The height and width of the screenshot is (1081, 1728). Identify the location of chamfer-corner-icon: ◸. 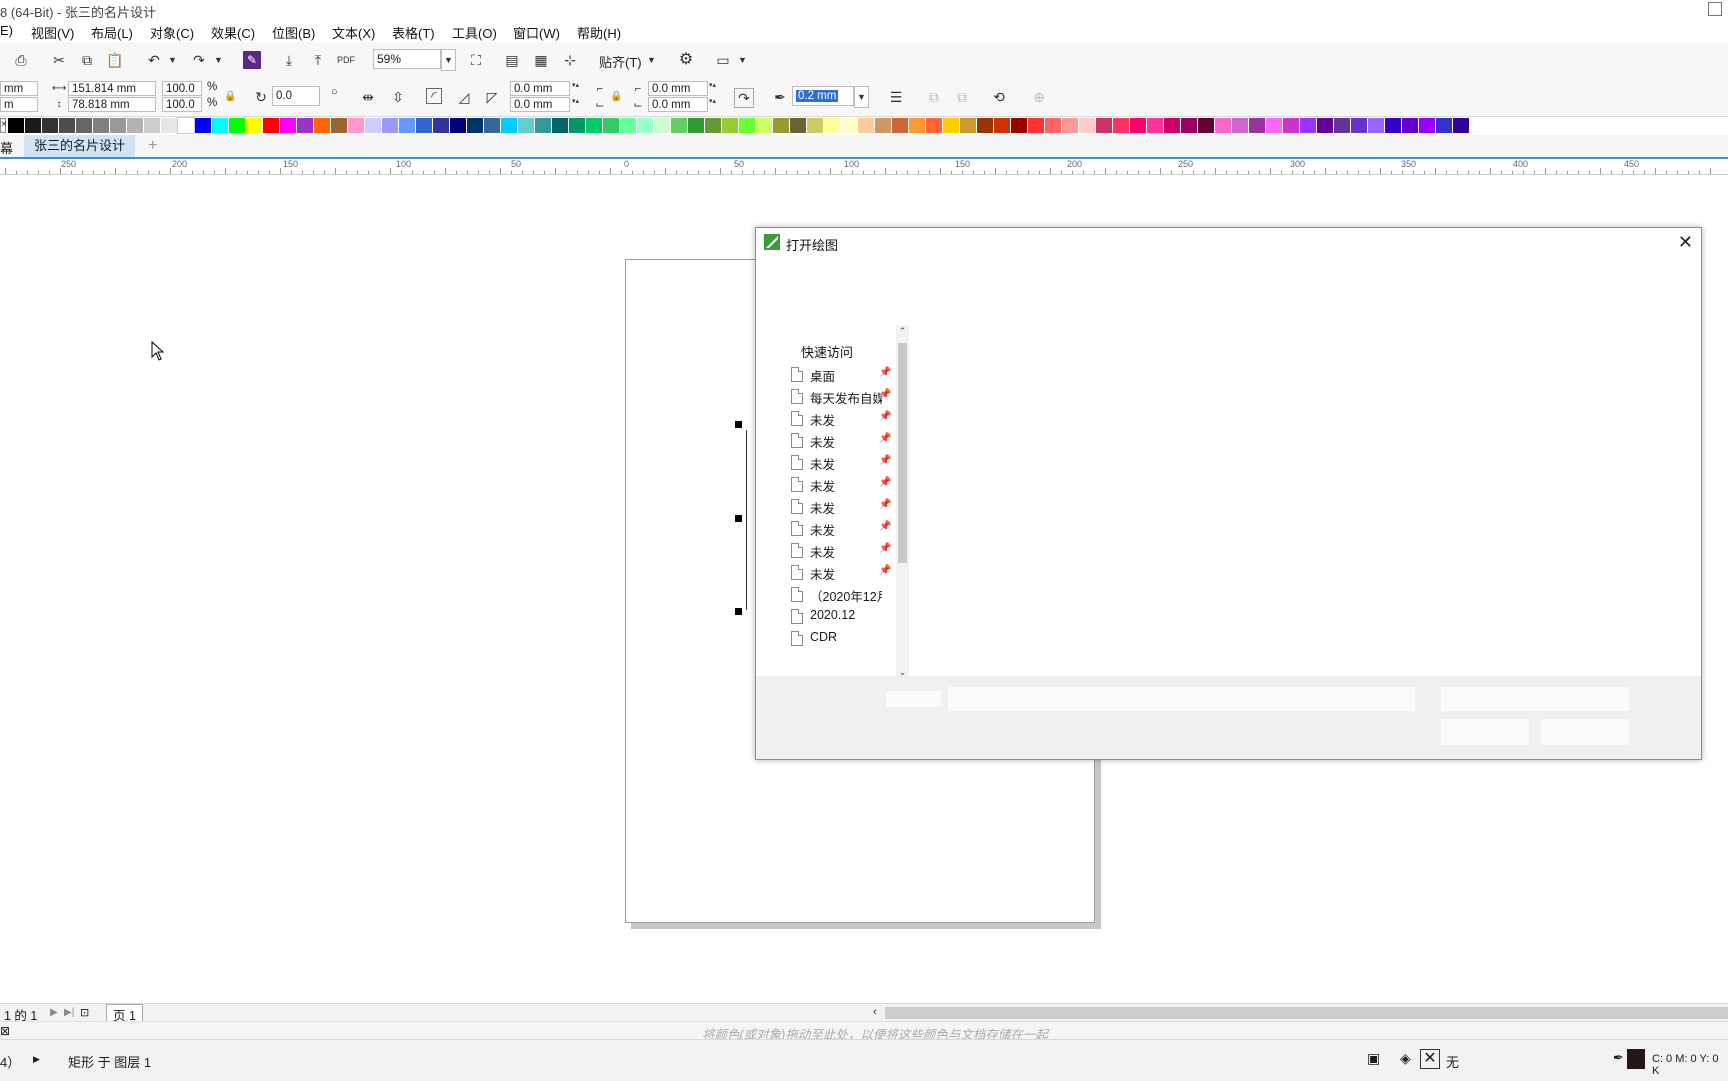
(492, 97).